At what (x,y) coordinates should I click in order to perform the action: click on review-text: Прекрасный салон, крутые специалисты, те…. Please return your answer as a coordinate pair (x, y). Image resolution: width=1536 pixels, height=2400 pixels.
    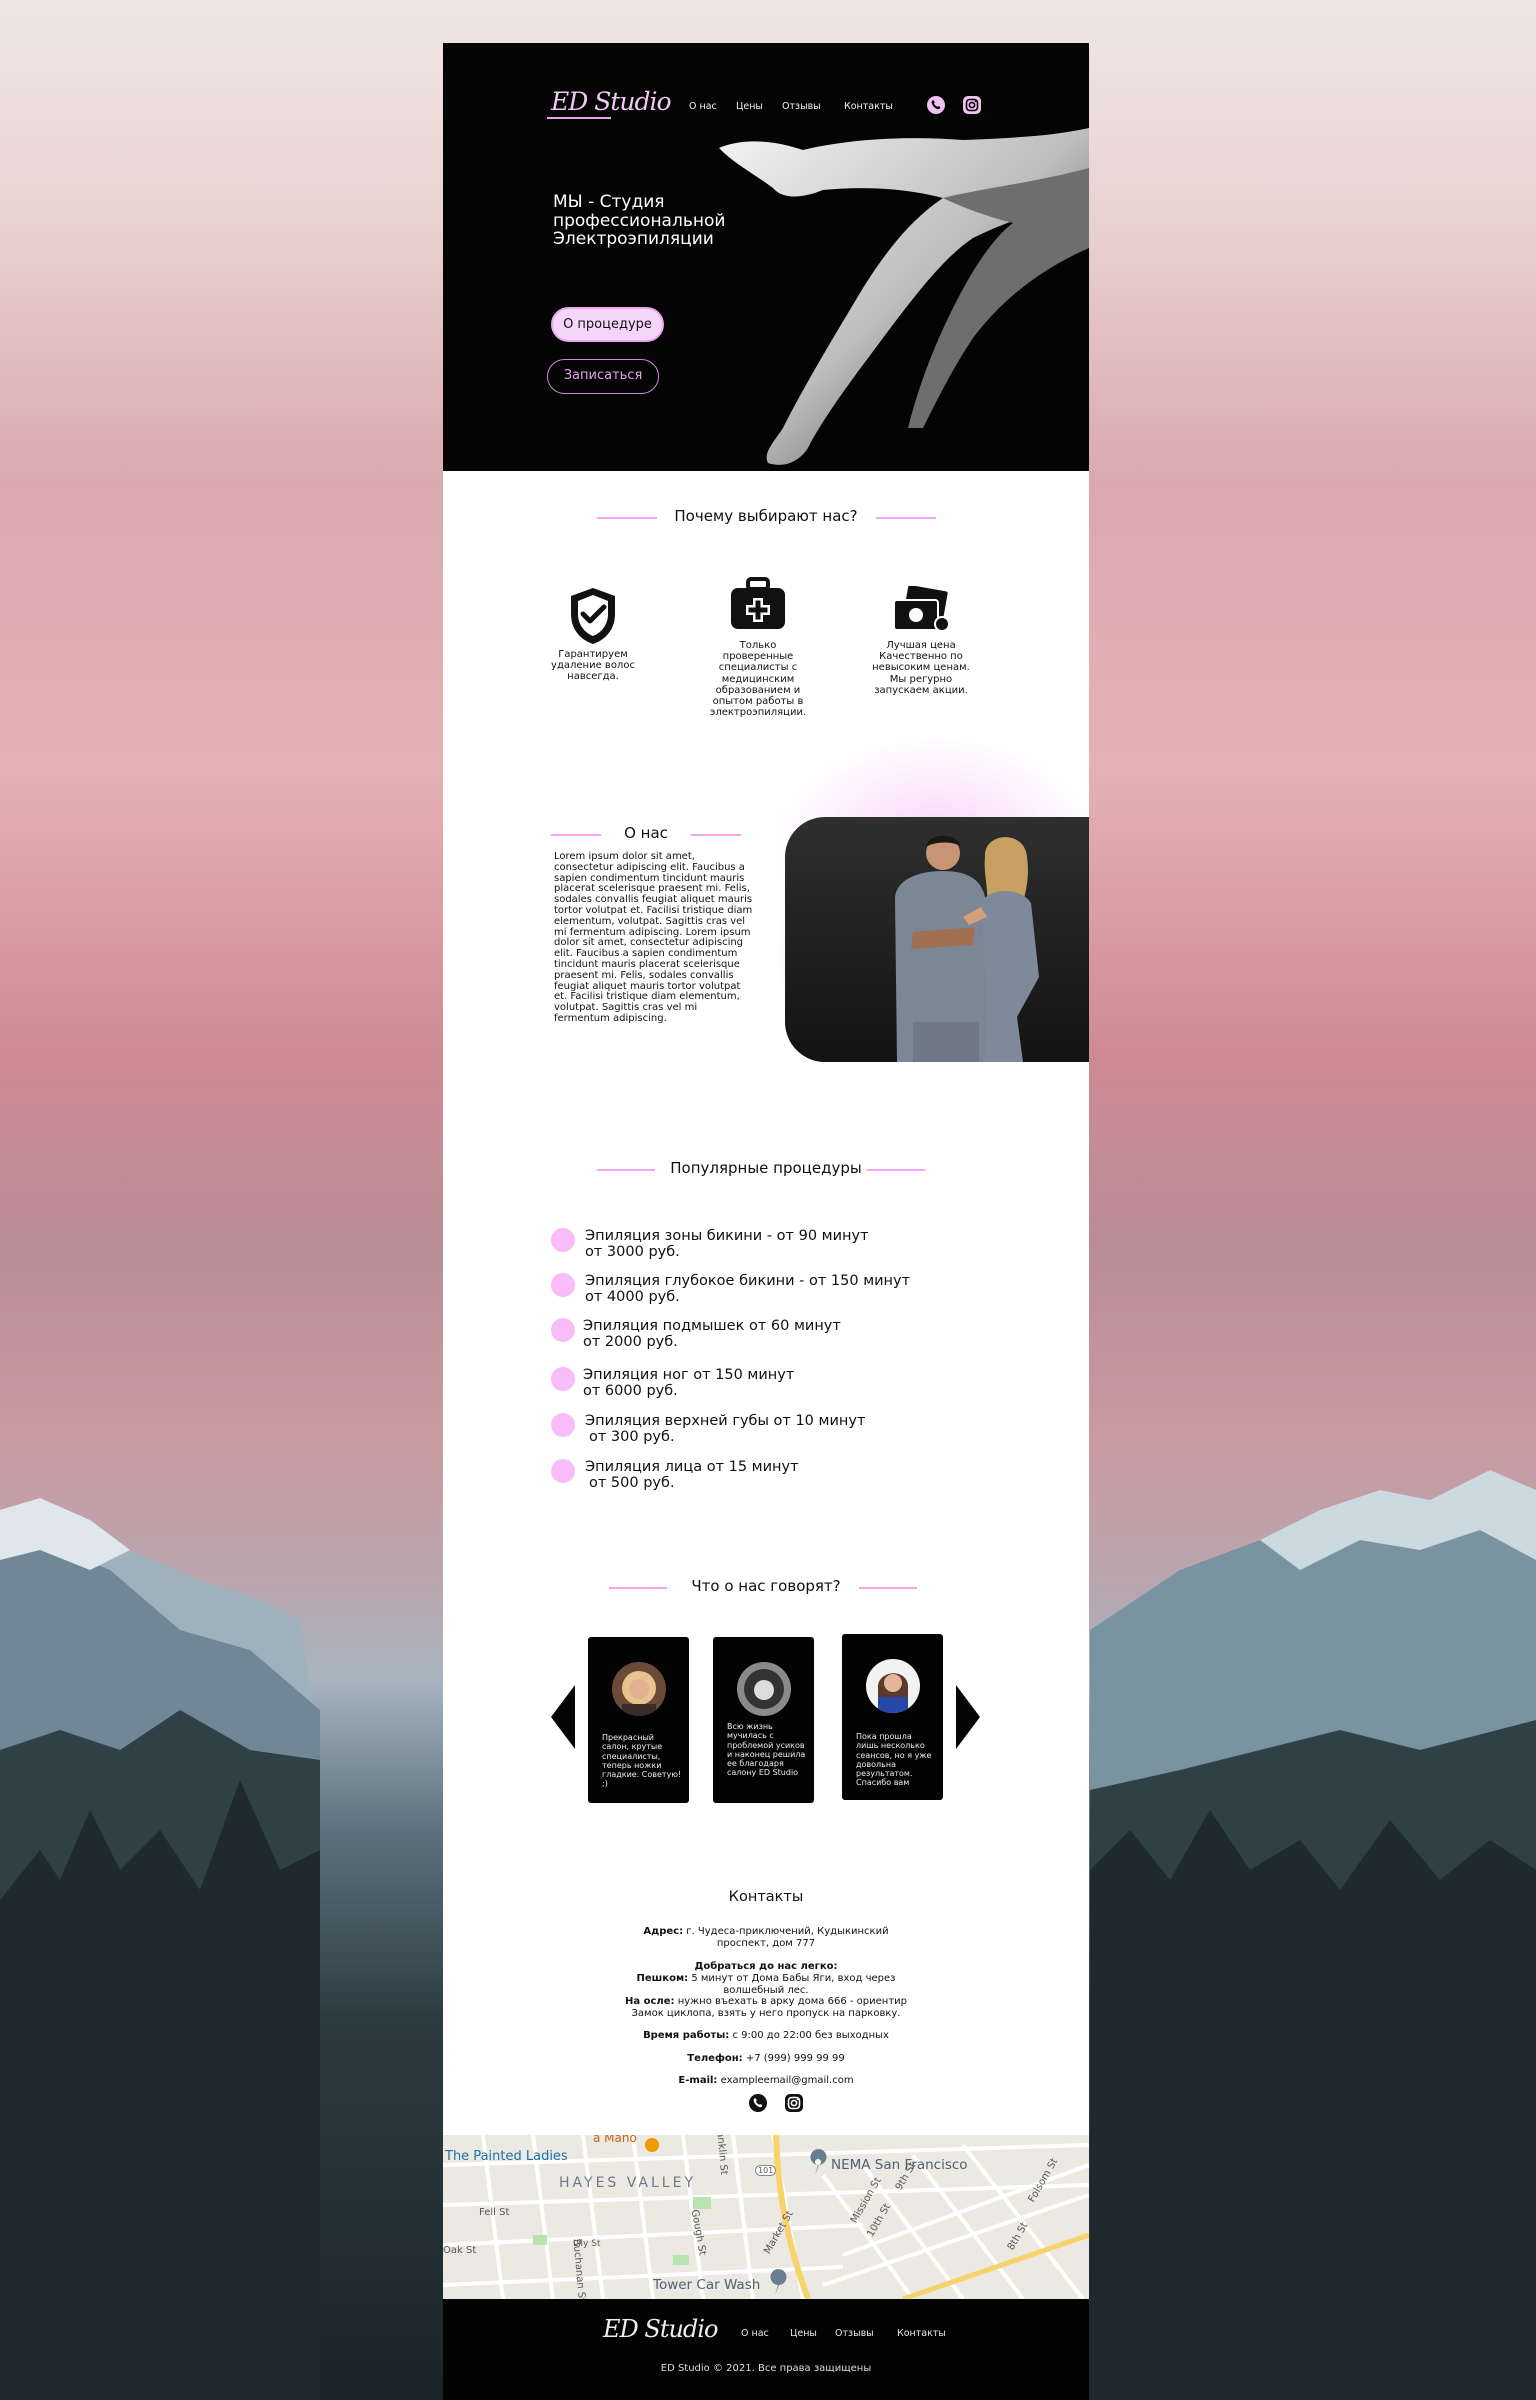
    Looking at the image, I should click on (642, 1761).